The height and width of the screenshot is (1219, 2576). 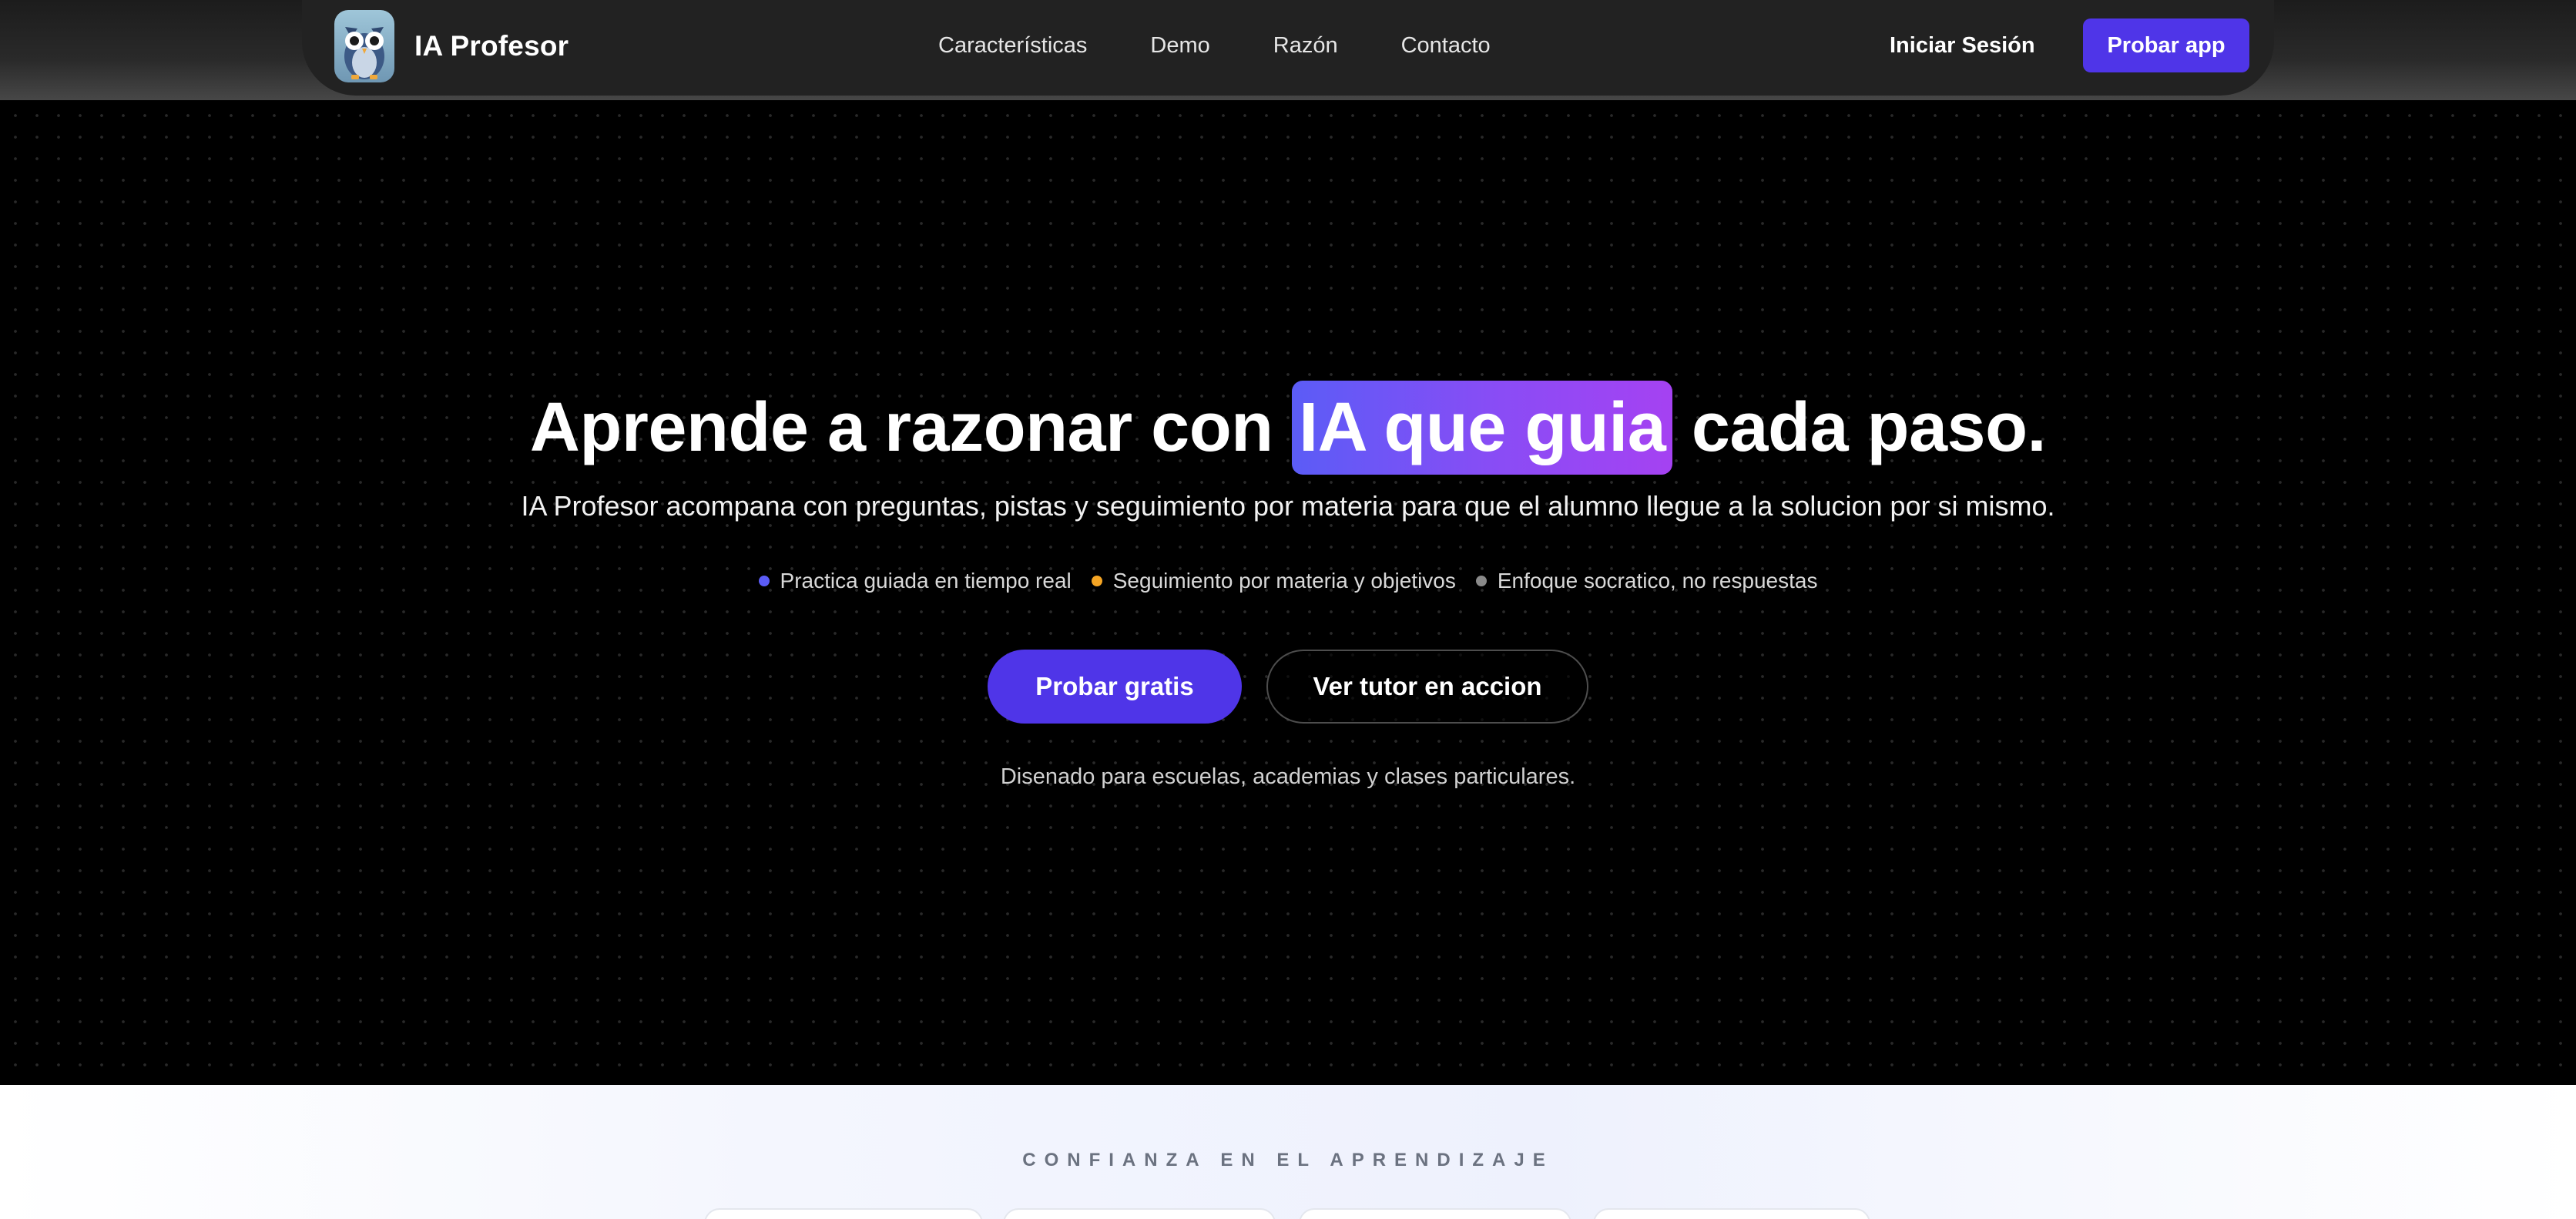 I want to click on headline-before: Aprende a razonar con, so click(x=901, y=427).